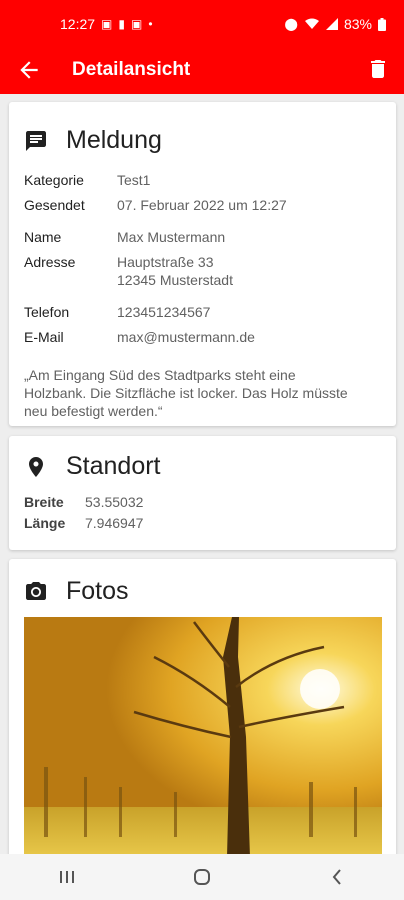  I want to click on category-label: Kategorie, so click(54, 180).